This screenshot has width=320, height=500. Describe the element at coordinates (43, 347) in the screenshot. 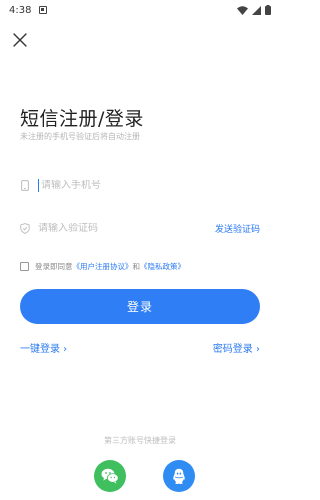

I see `quick-login-link: 一键登录 ›` at that location.